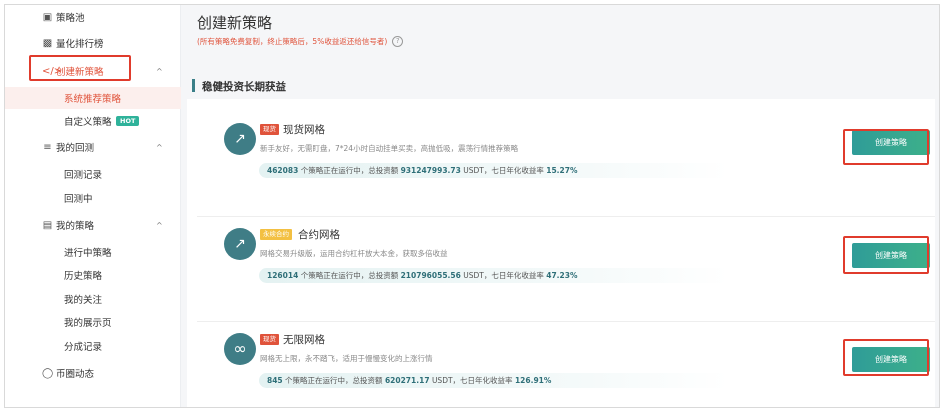  What do you see at coordinates (283, 170) in the screenshot?
I see `running-count: 462083` at bounding box center [283, 170].